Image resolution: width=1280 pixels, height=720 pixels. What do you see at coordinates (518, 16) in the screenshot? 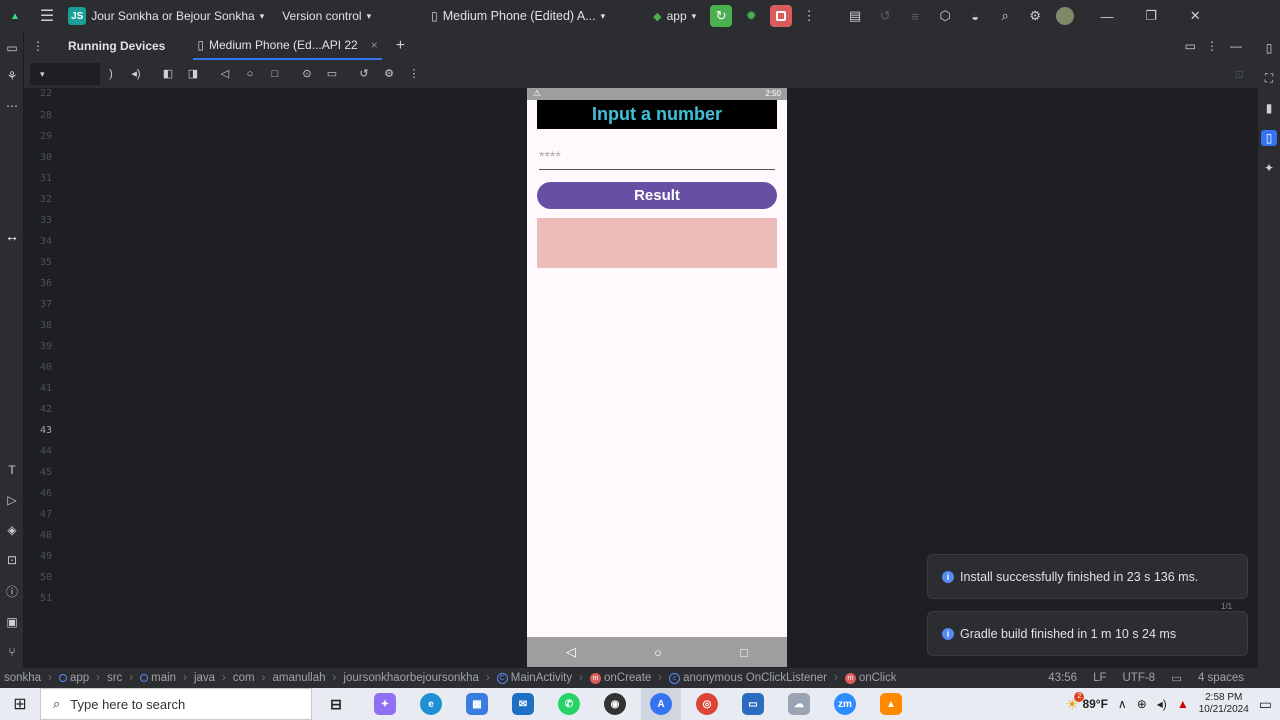
I see `device-selector: ▯ Medium Phone (Edited) A... ▾` at bounding box center [518, 16].